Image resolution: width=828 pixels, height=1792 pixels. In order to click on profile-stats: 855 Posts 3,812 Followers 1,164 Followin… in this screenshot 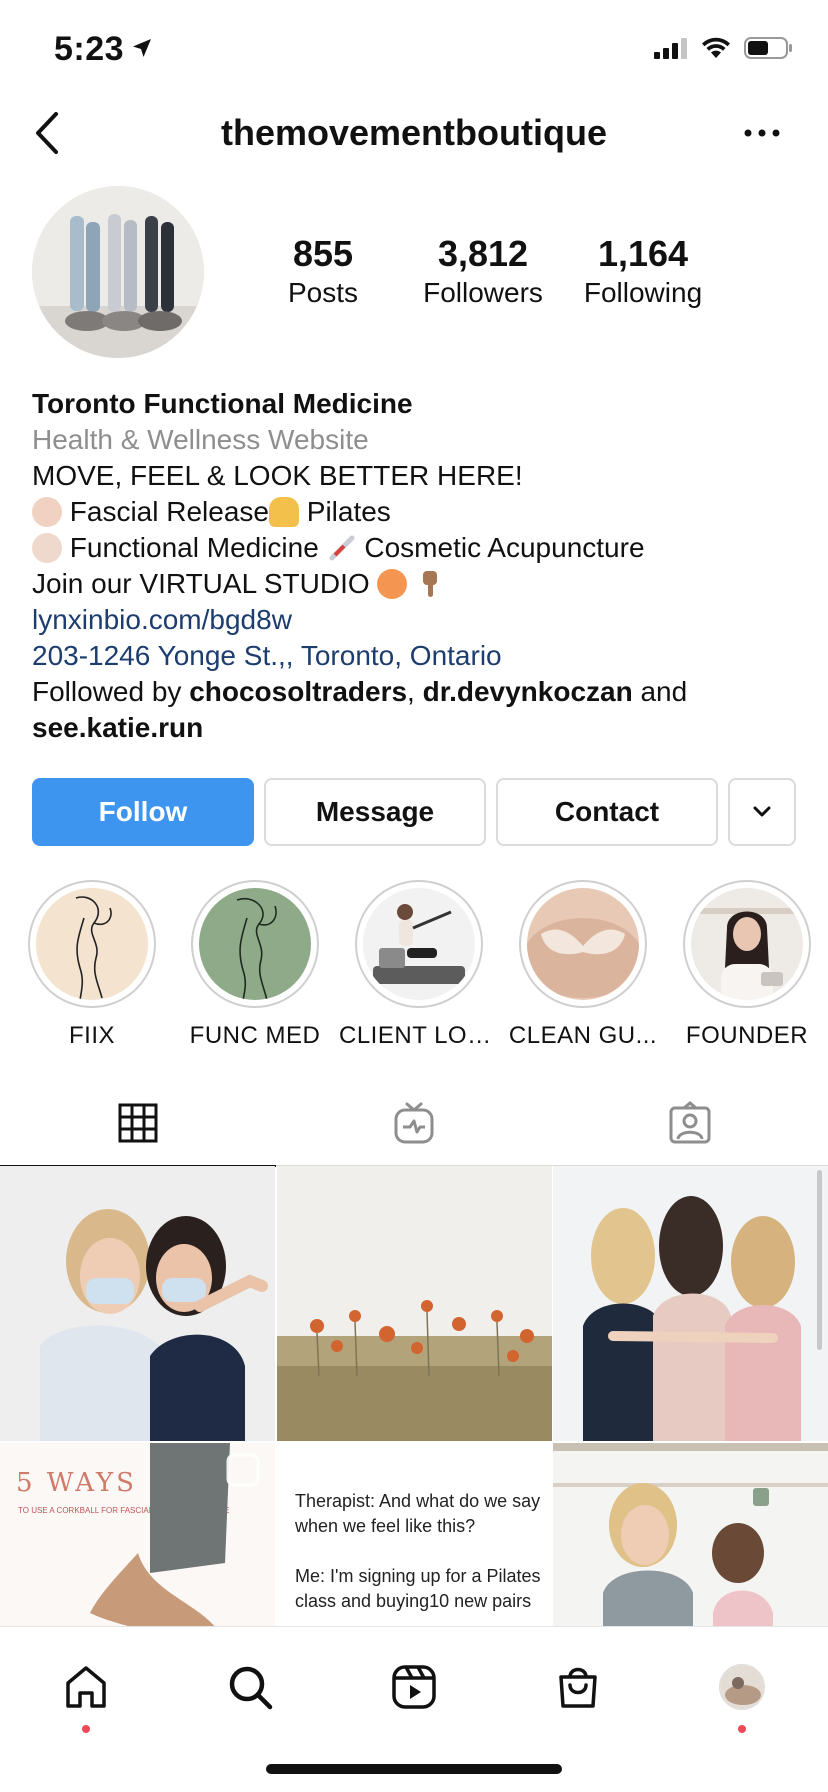, I will do `click(523, 272)`.